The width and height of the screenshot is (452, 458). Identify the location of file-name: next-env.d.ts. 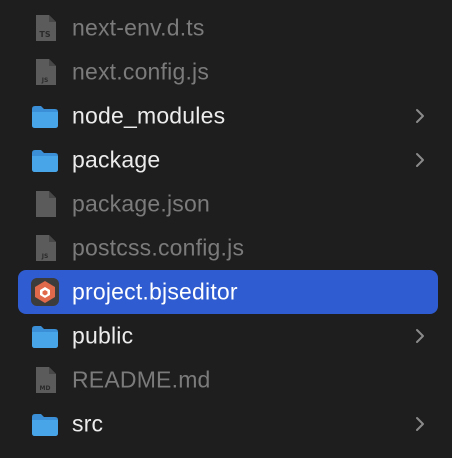
(138, 27).